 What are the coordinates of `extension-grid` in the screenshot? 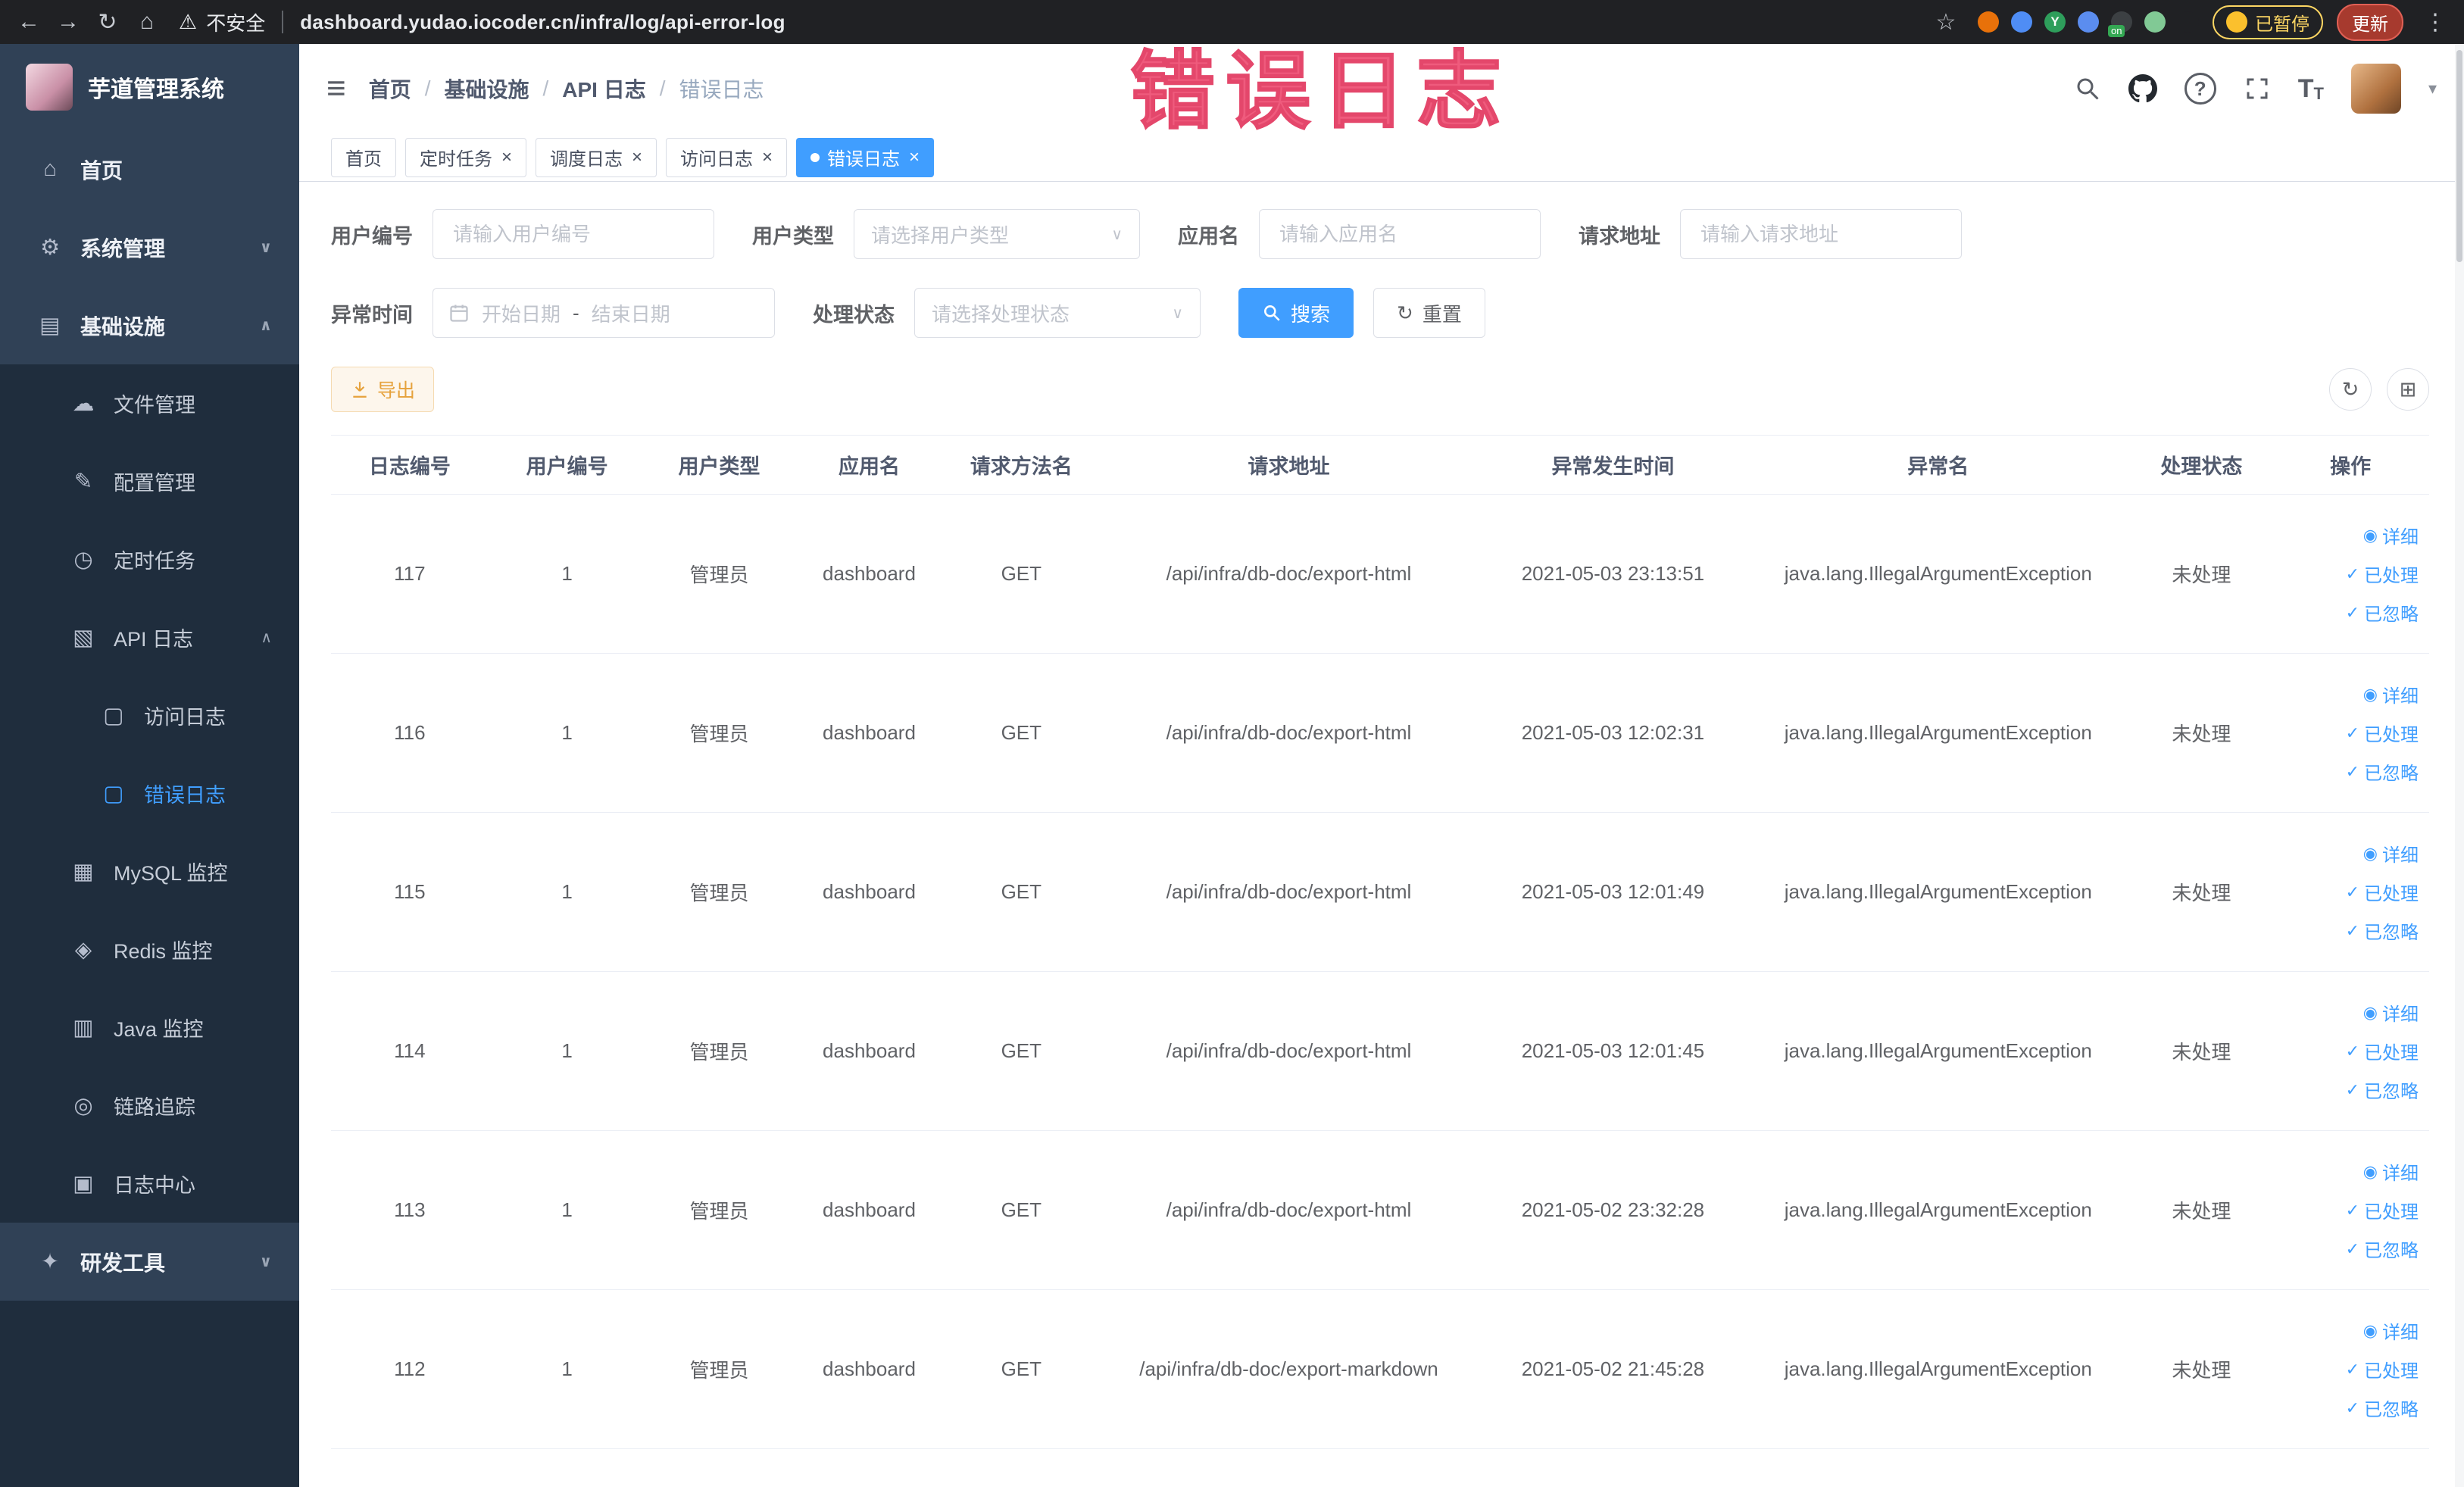 It's located at (2088, 22).